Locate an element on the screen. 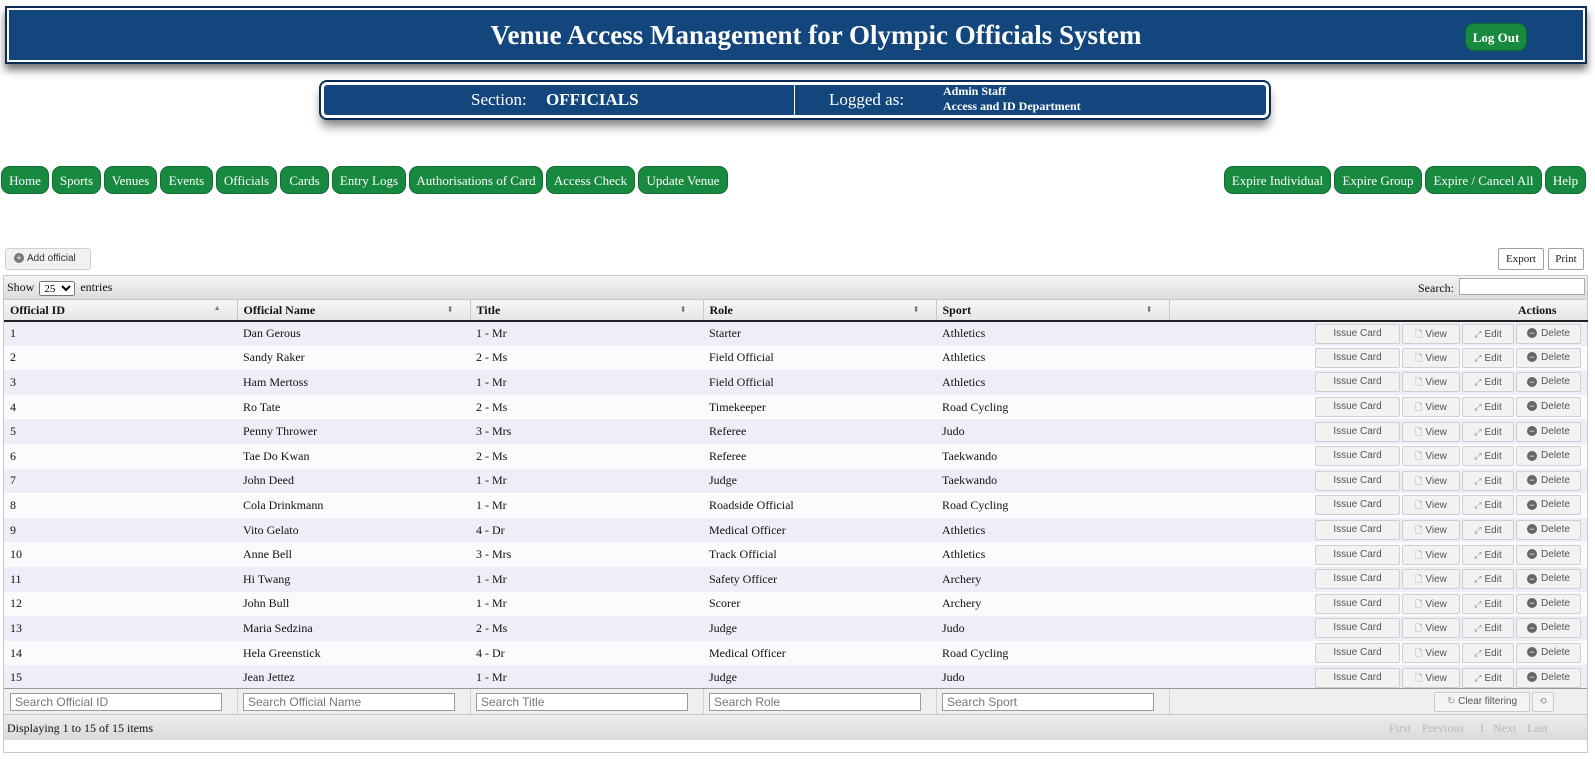  reload-button: ⟲ is located at coordinates (1543, 702).